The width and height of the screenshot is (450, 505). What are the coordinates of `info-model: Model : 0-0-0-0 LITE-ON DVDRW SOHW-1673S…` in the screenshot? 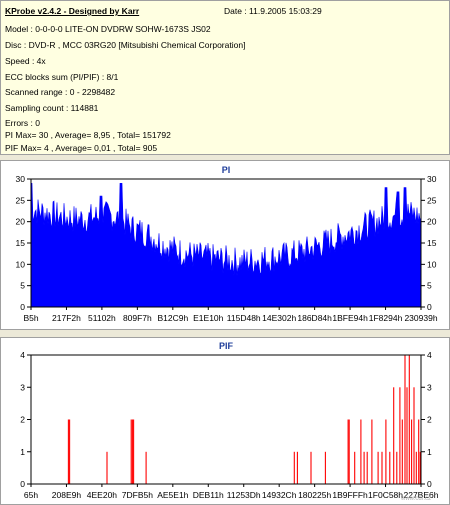 It's located at (108, 29).